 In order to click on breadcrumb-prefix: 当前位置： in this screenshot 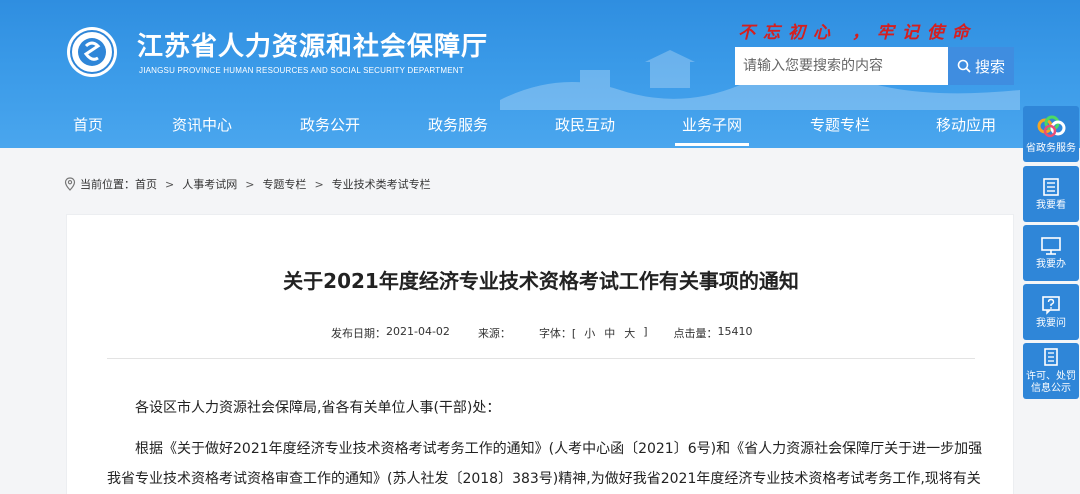, I will do `click(107, 184)`.